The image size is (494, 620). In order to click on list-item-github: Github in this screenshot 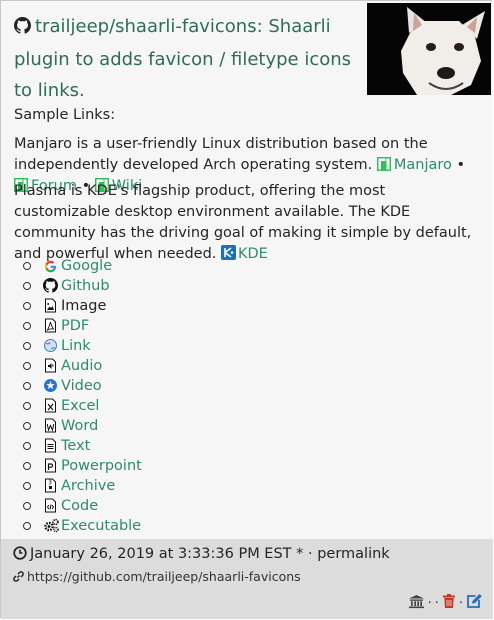, I will do `click(82, 286)`.